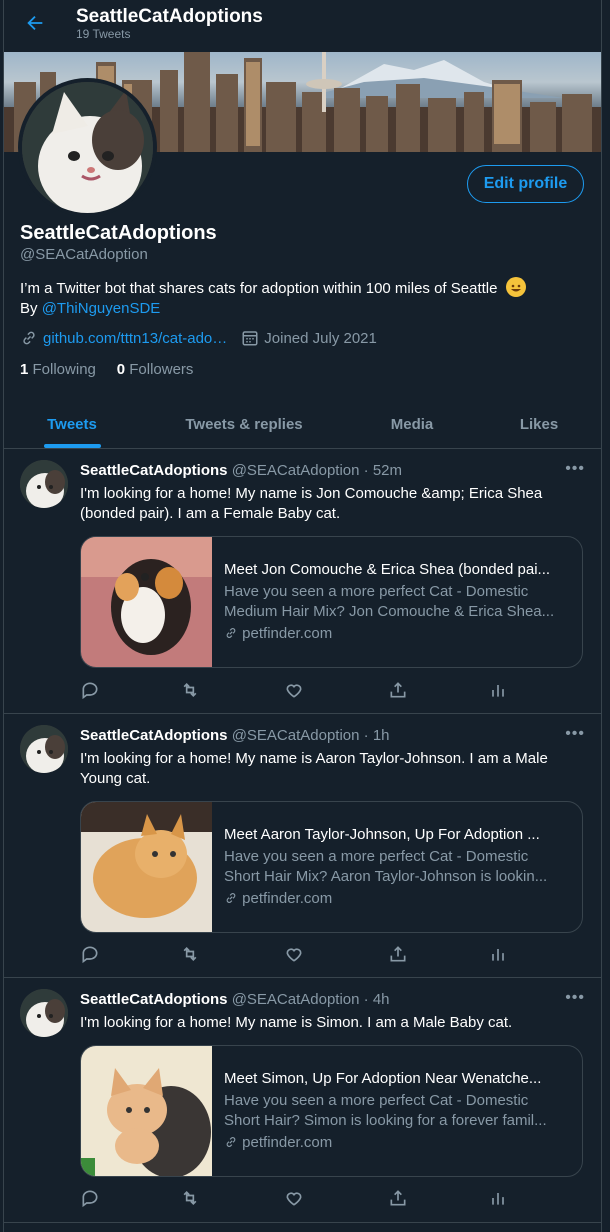 This screenshot has width=610, height=1232. What do you see at coordinates (250, 338) in the screenshot?
I see `calendar-icon` at bounding box center [250, 338].